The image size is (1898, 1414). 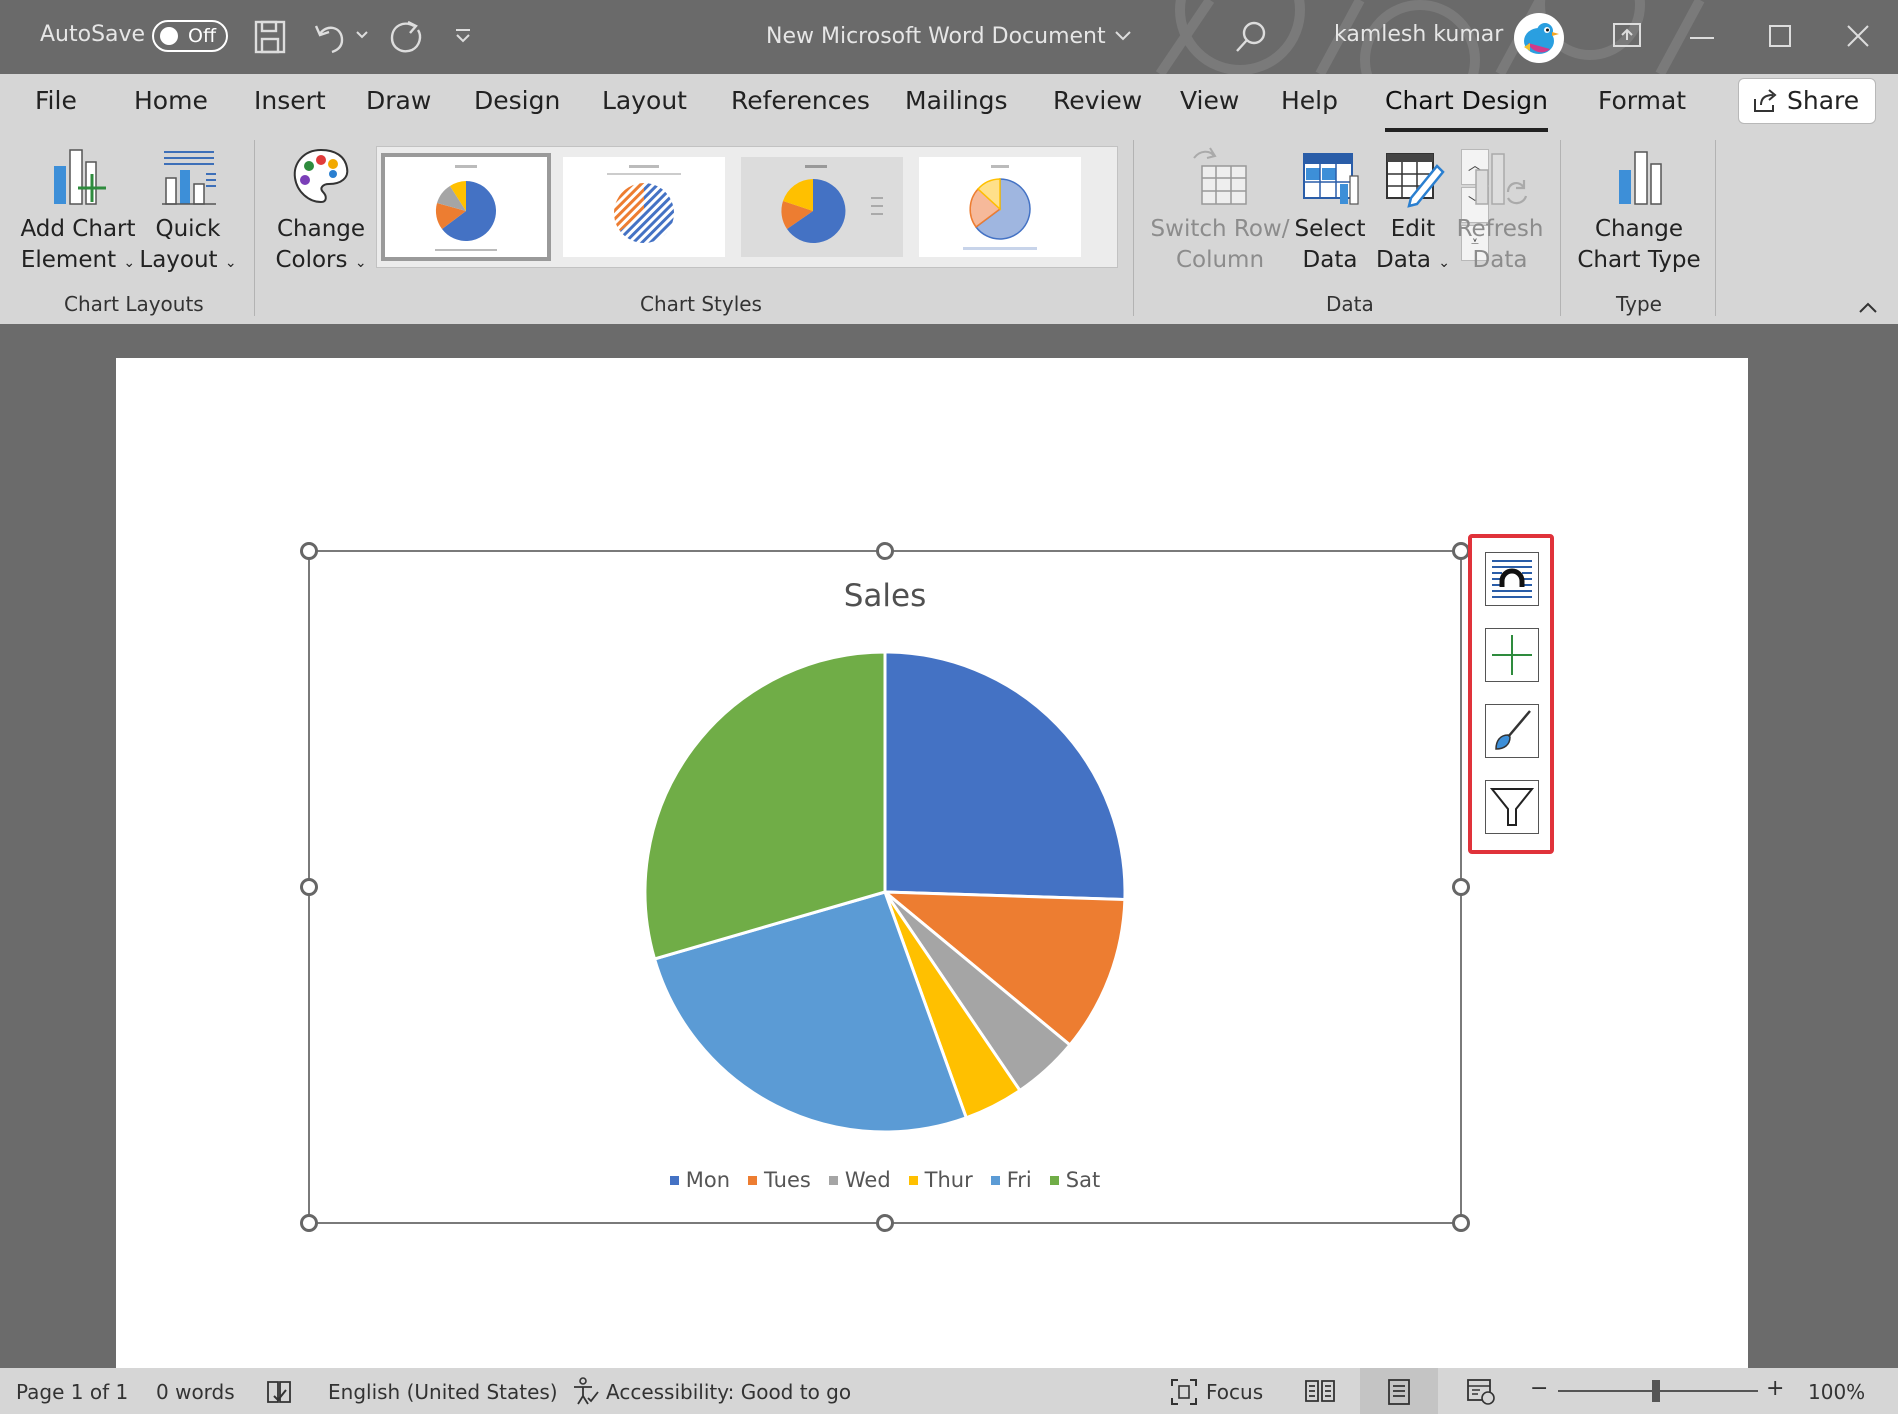 What do you see at coordinates (1836, 1392) in the screenshot?
I see `zoom-level: 100%` at bounding box center [1836, 1392].